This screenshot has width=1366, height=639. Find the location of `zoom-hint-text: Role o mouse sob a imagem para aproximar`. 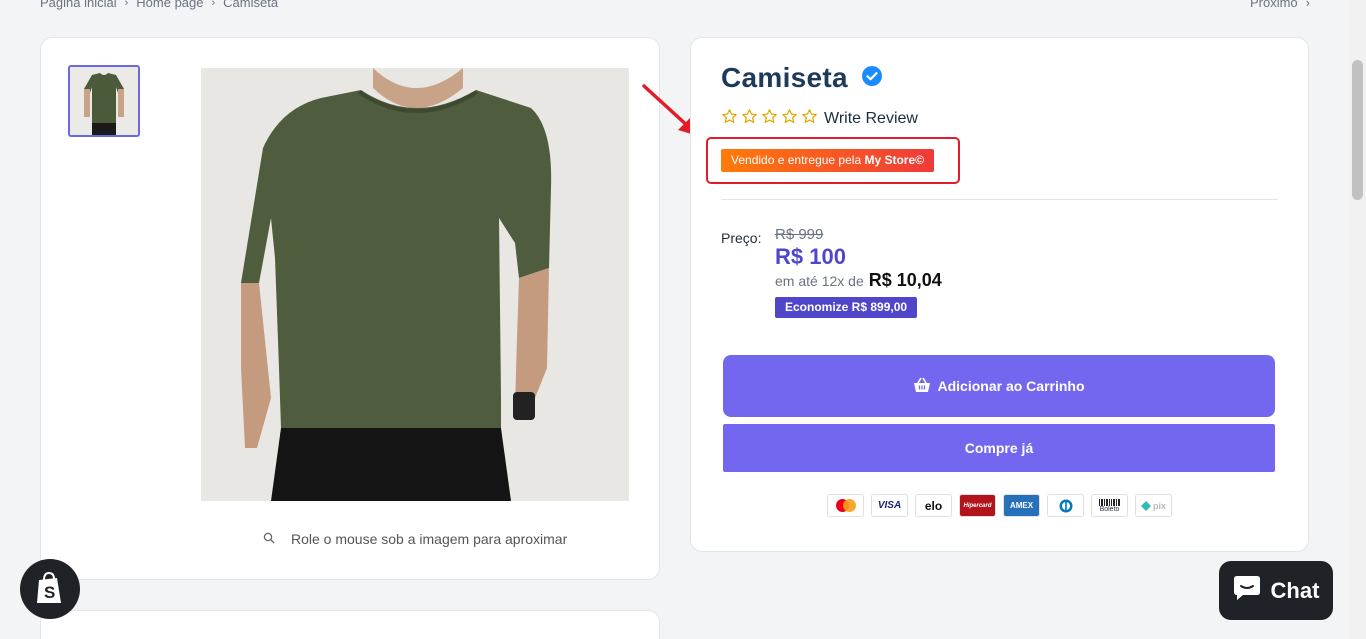

zoom-hint-text: Role o mouse sob a imagem para aproximar is located at coordinates (429, 539).